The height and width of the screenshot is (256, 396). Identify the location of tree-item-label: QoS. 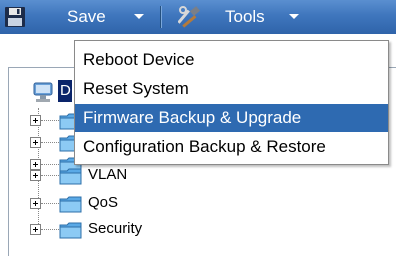
(103, 202).